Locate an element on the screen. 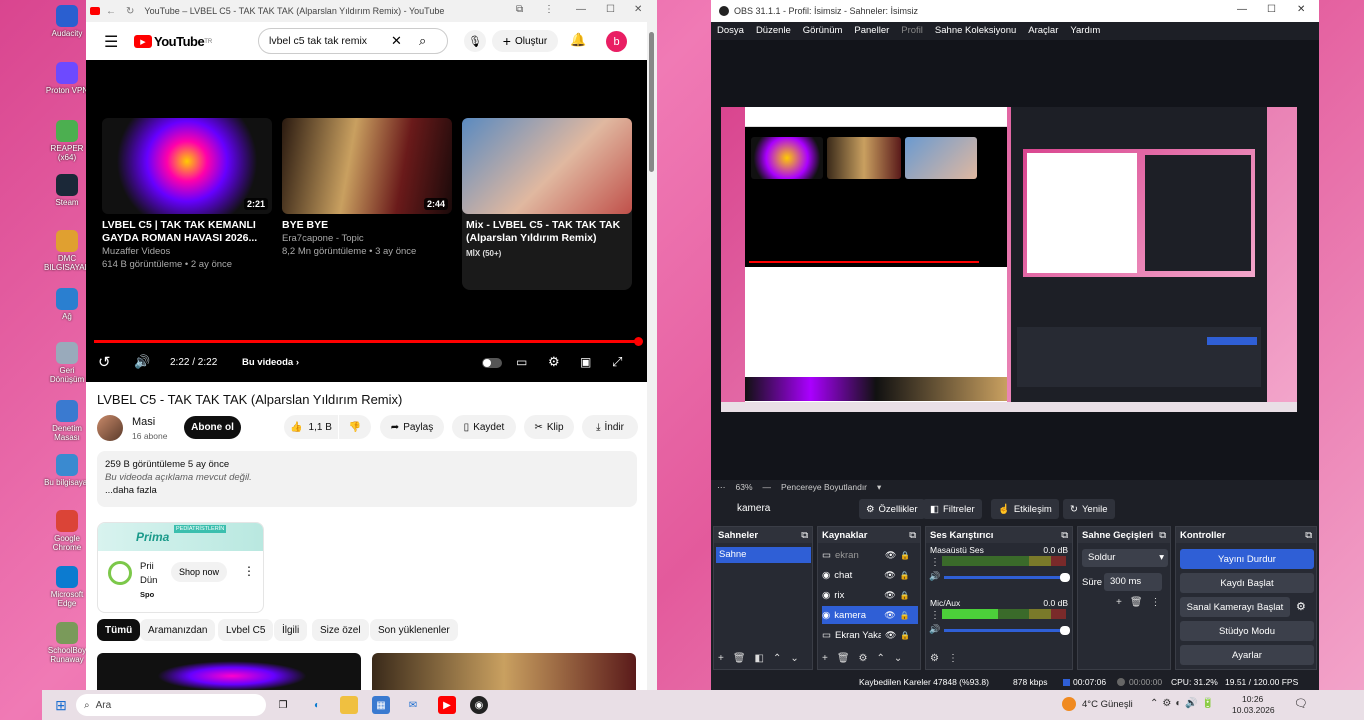  video-preview-right is located at coordinates (504, 671).